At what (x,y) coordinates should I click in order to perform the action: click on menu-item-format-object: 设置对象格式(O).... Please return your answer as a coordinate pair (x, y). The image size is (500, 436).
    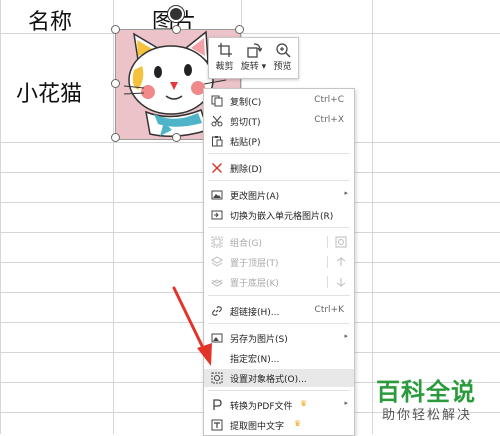
    Looking at the image, I should click on (279, 378).